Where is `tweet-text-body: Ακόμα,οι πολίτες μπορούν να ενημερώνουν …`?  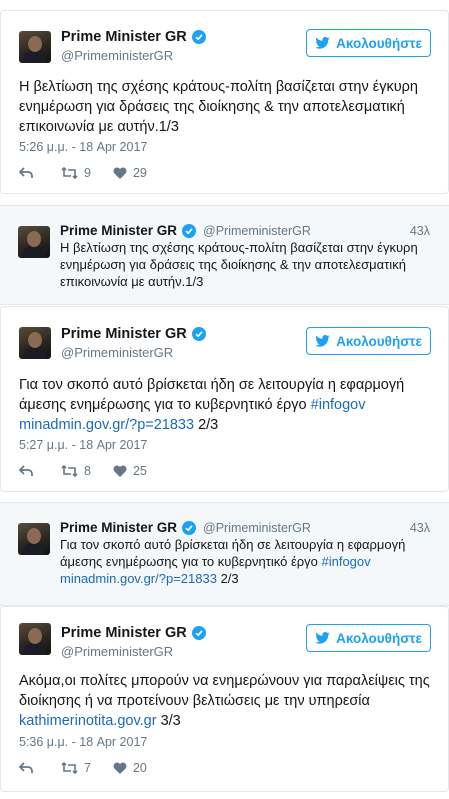
tweet-text-body: Ακόμα,οι πολίτες μπορούν να ενημερώνουν … is located at coordinates (224, 691).